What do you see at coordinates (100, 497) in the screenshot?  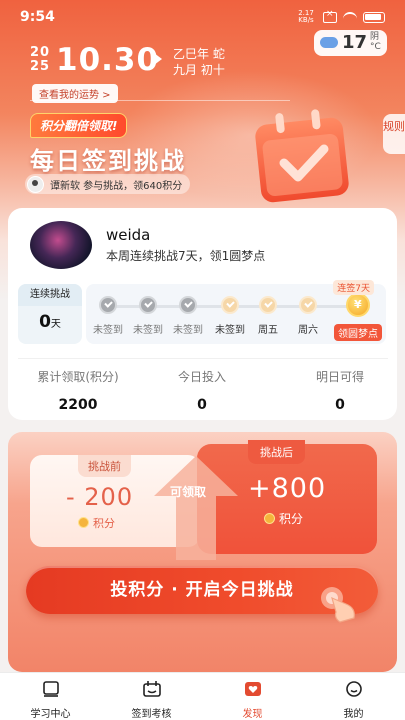 I see `before-value: - 200` at bounding box center [100, 497].